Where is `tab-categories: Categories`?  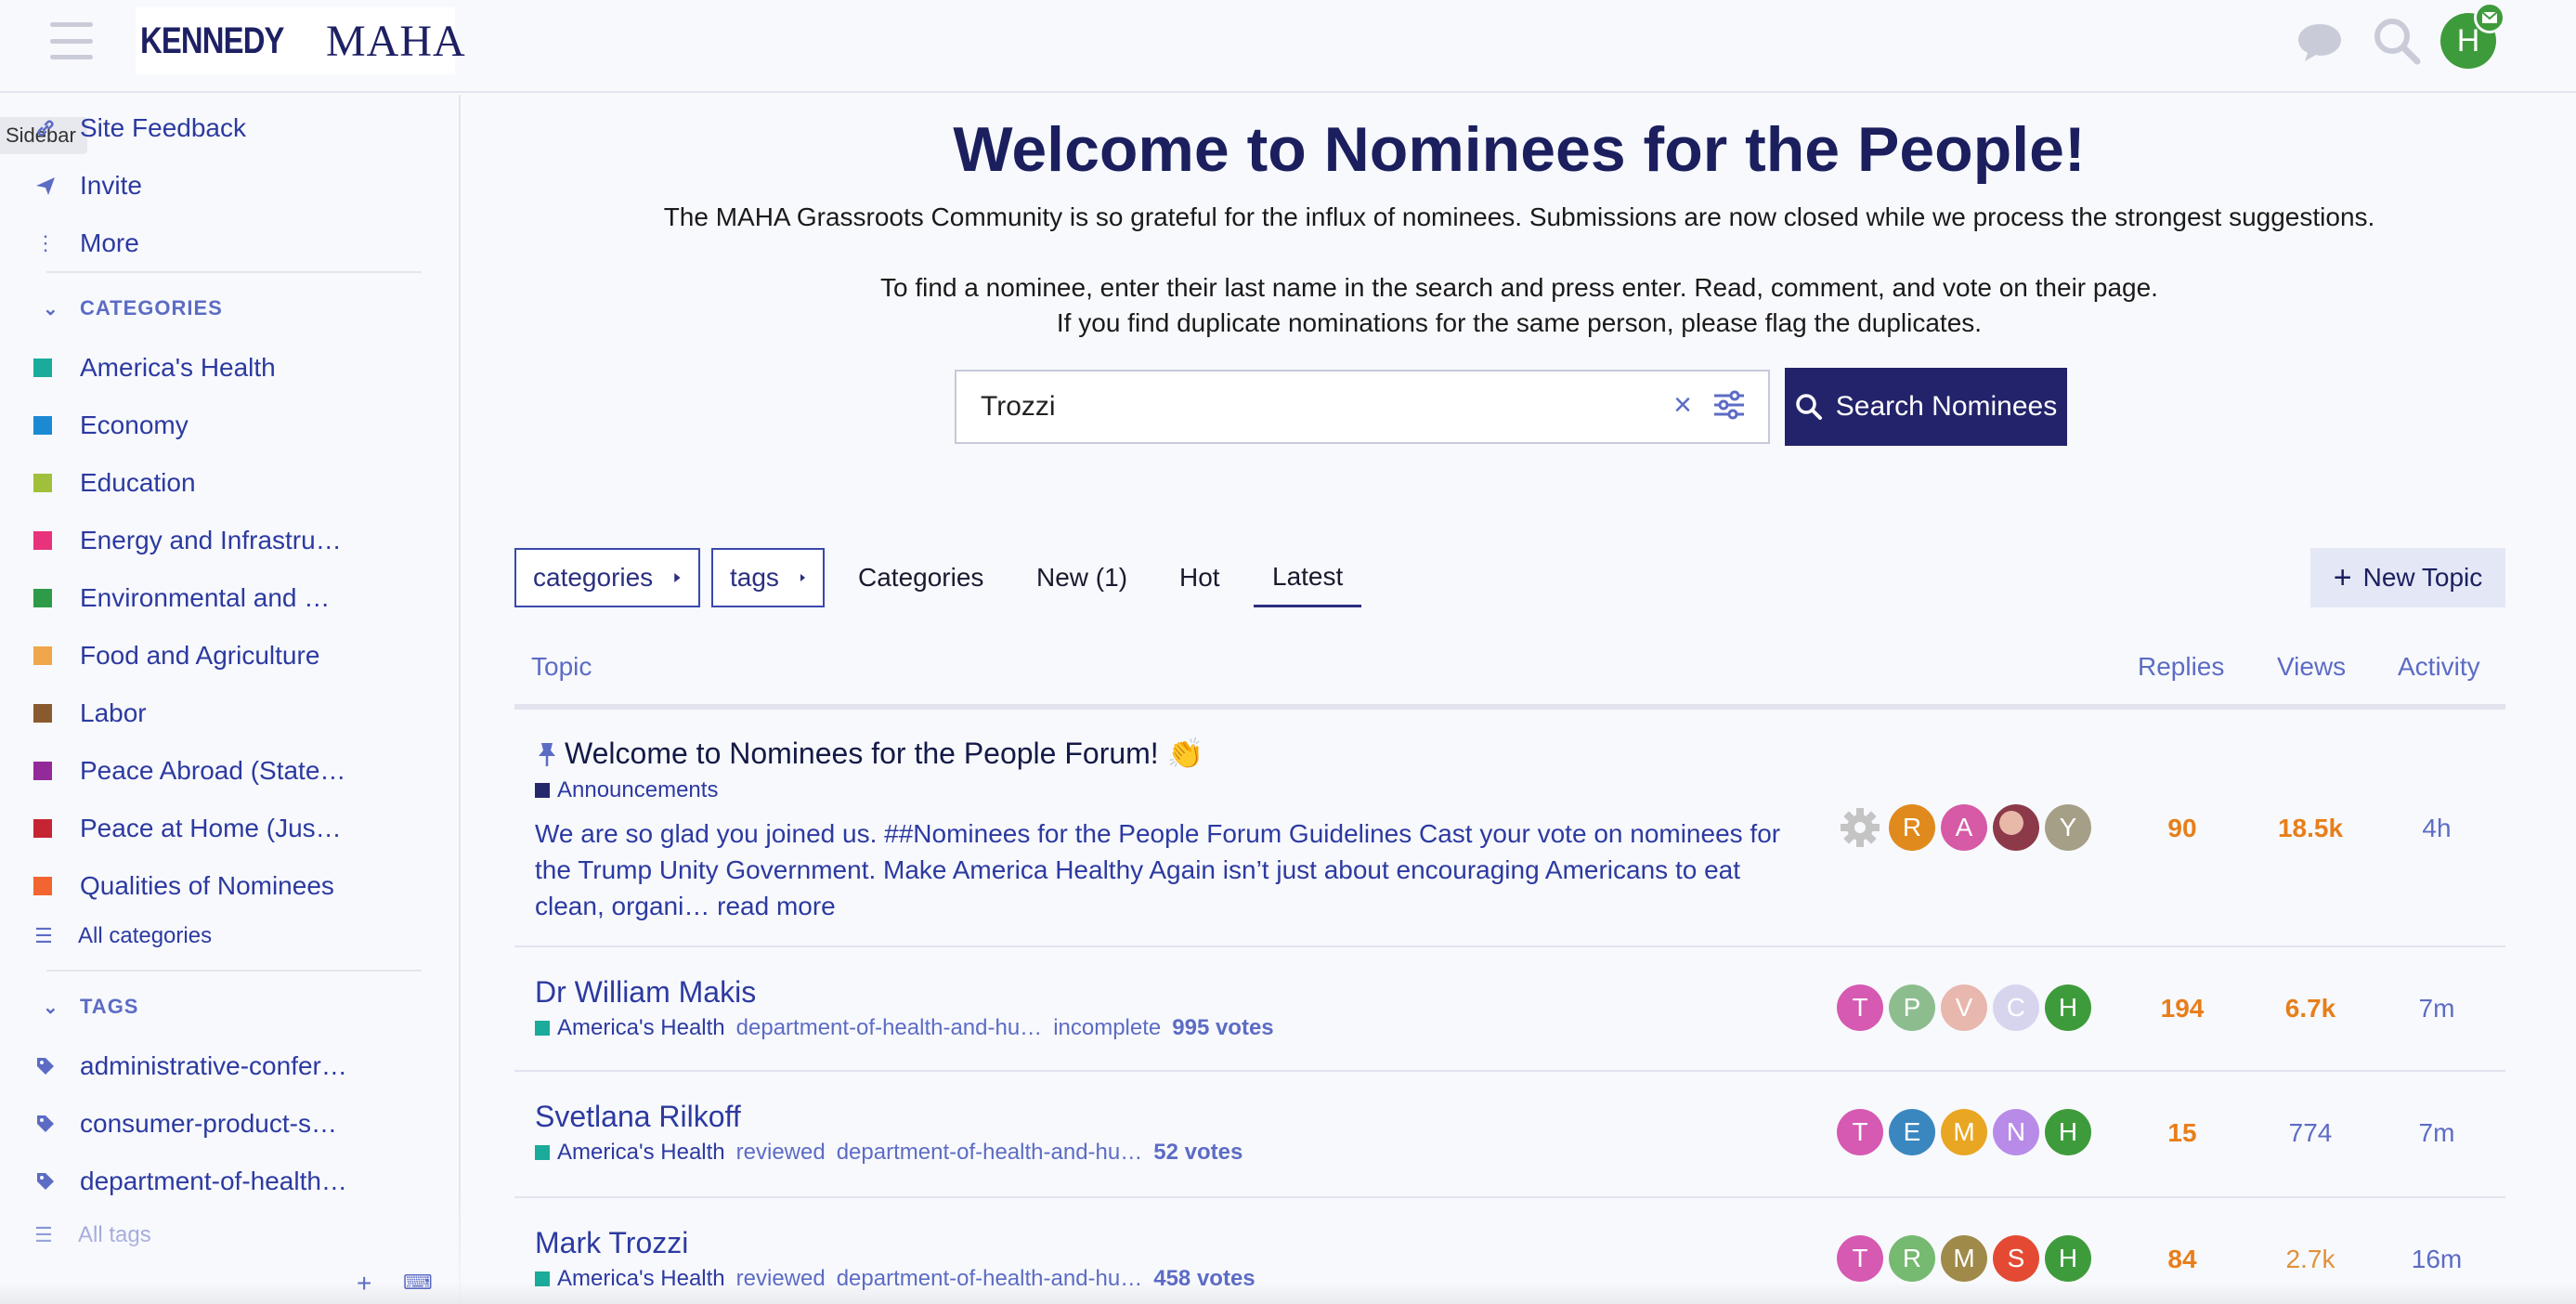
tab-categories: Categories is located at coordinates (921, 577).